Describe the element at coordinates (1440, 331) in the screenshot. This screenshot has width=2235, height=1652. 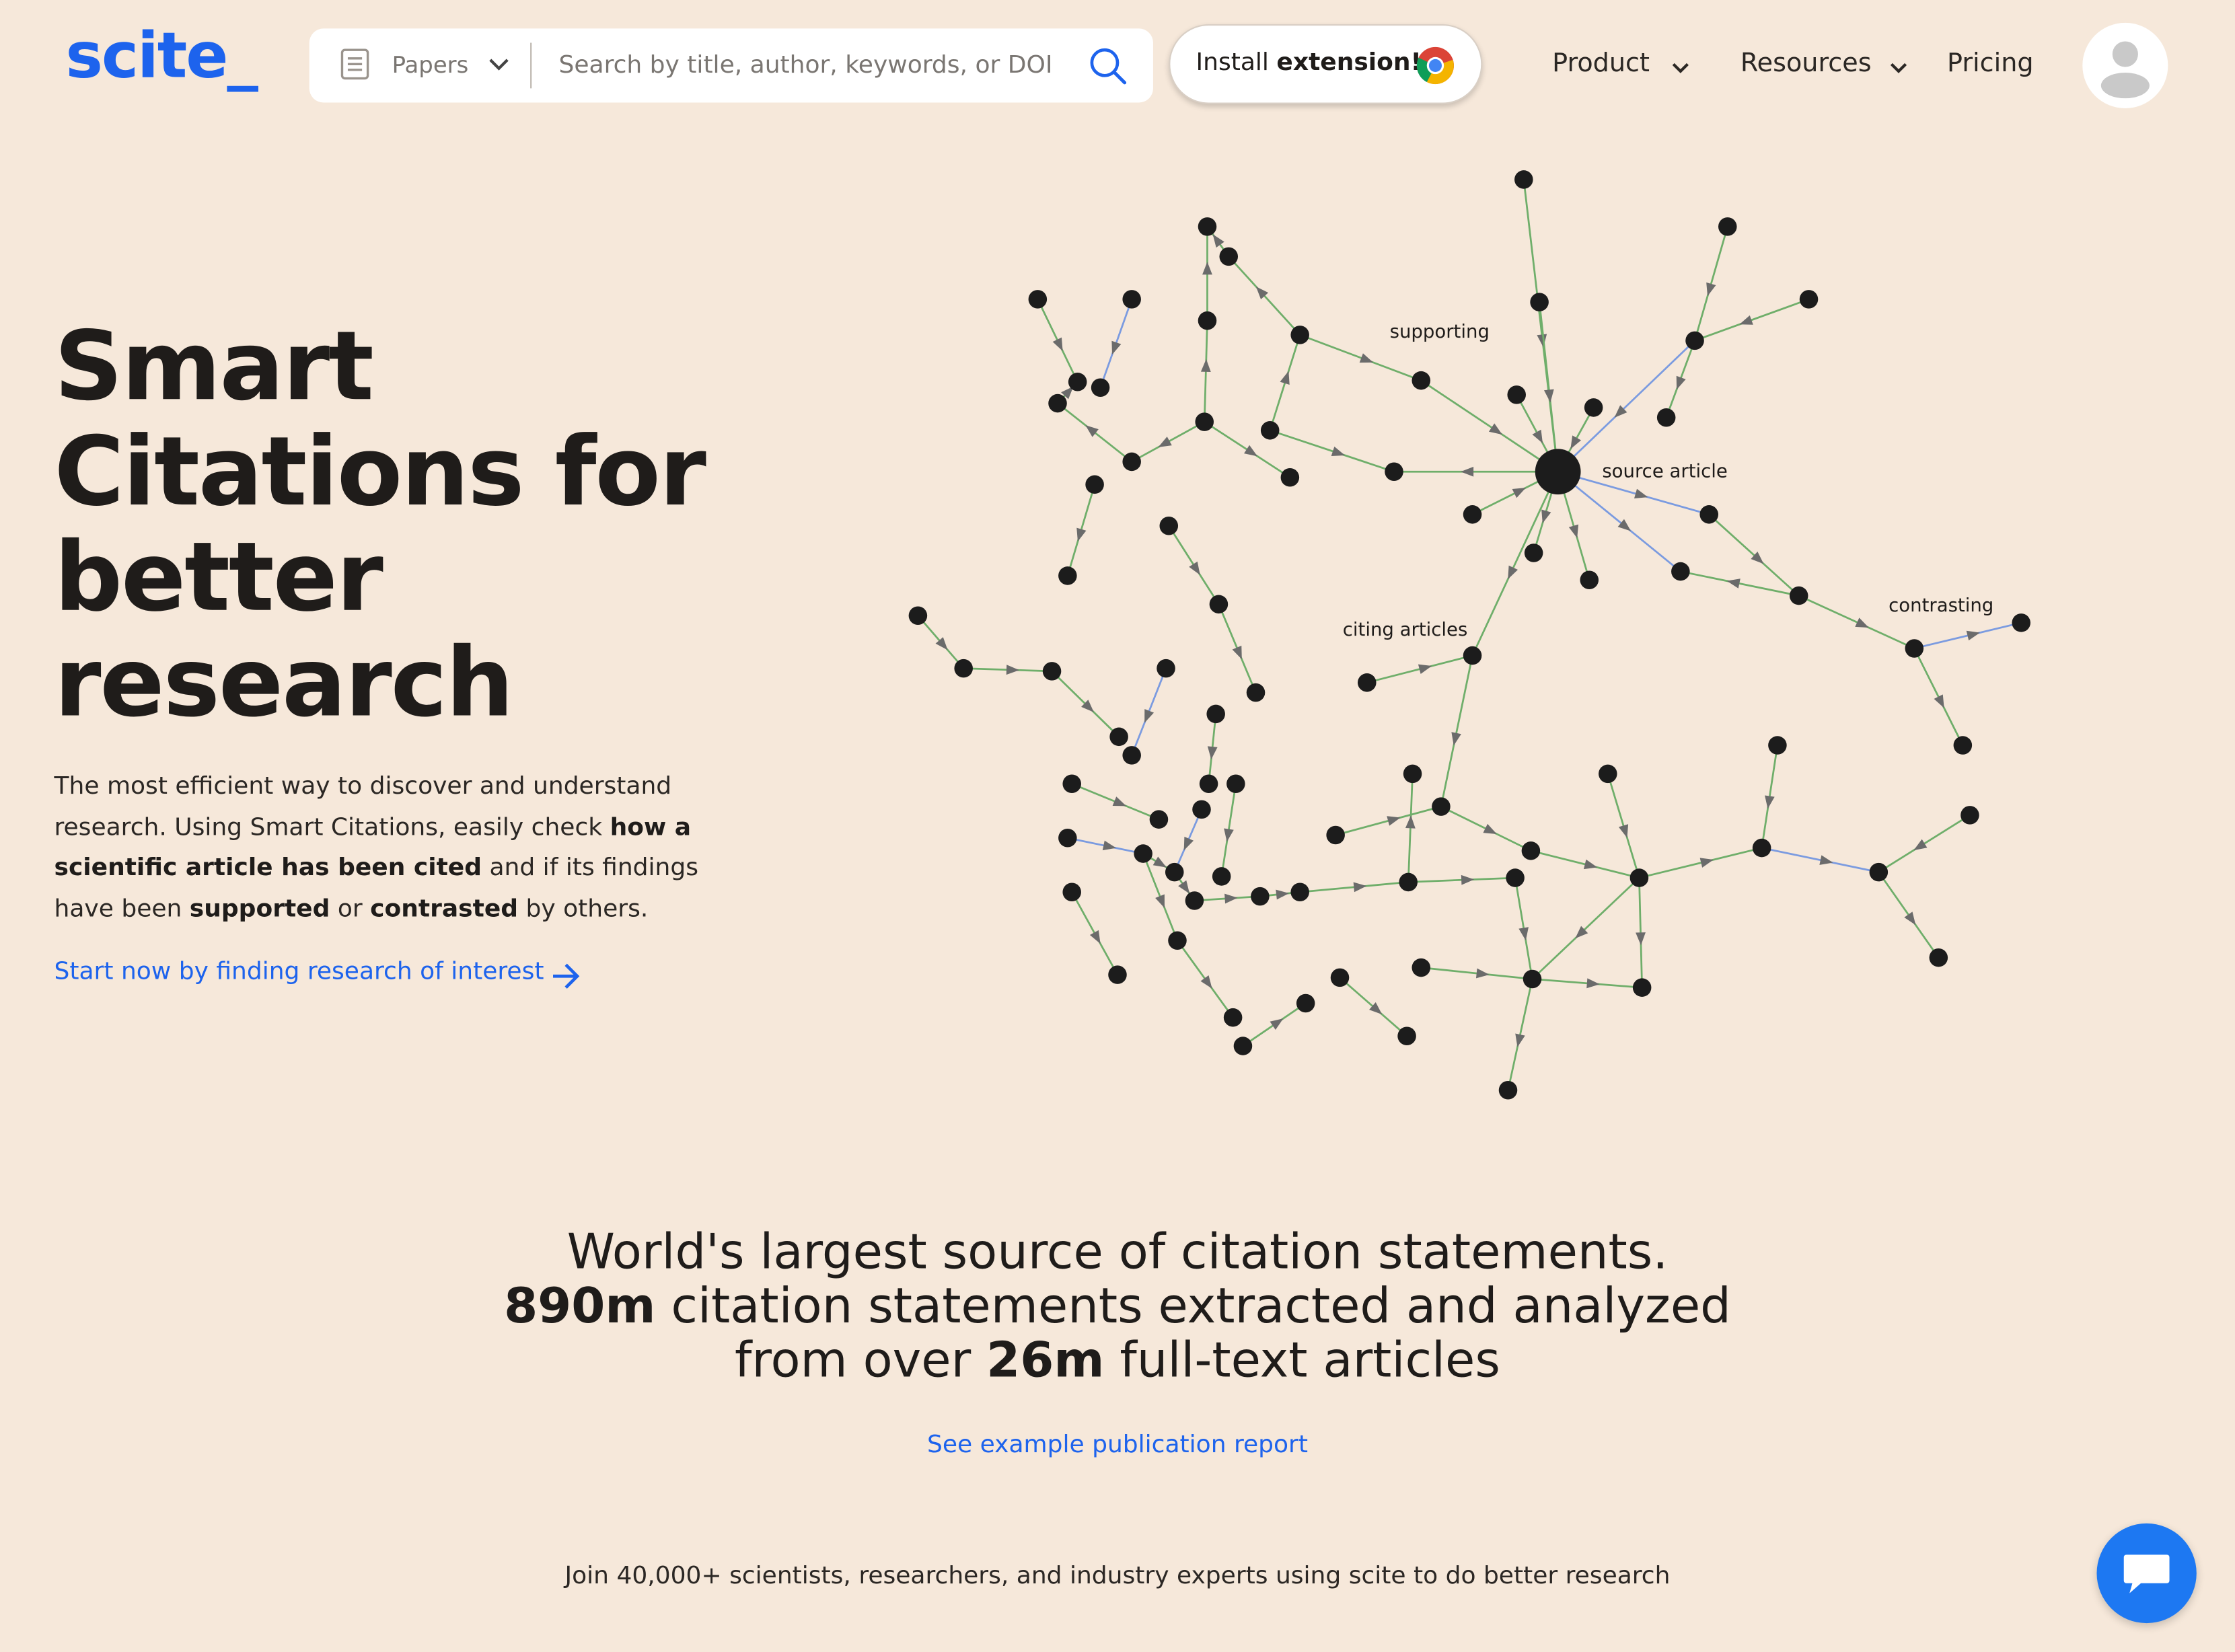
I see `label-supporting: supporting` at that location.